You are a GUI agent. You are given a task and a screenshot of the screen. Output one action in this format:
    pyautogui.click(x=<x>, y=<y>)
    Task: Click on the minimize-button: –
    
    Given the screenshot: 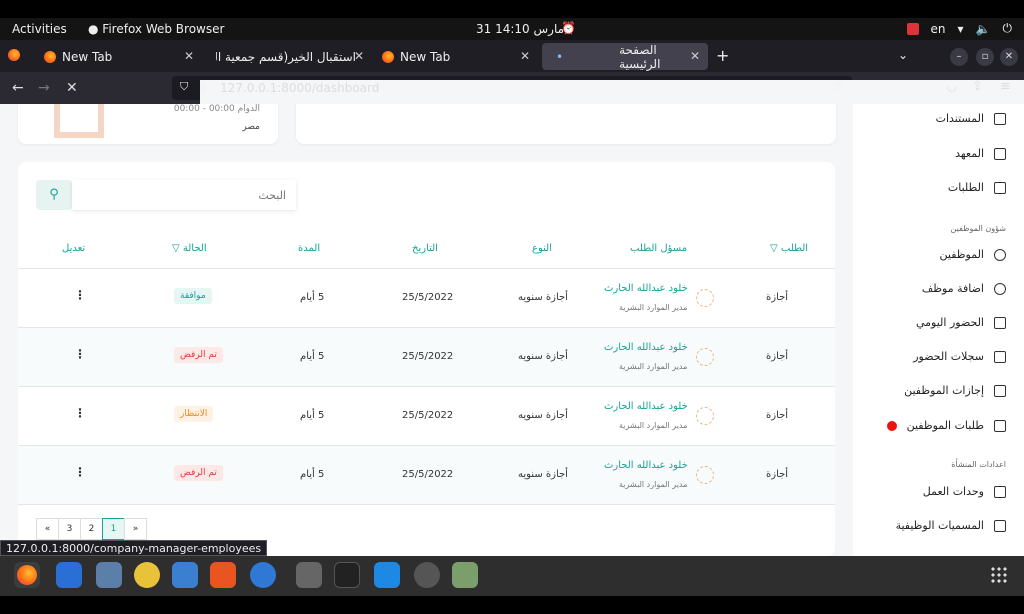 What is the action you would take?
    pyautogui.click(x=959, y=57)
    